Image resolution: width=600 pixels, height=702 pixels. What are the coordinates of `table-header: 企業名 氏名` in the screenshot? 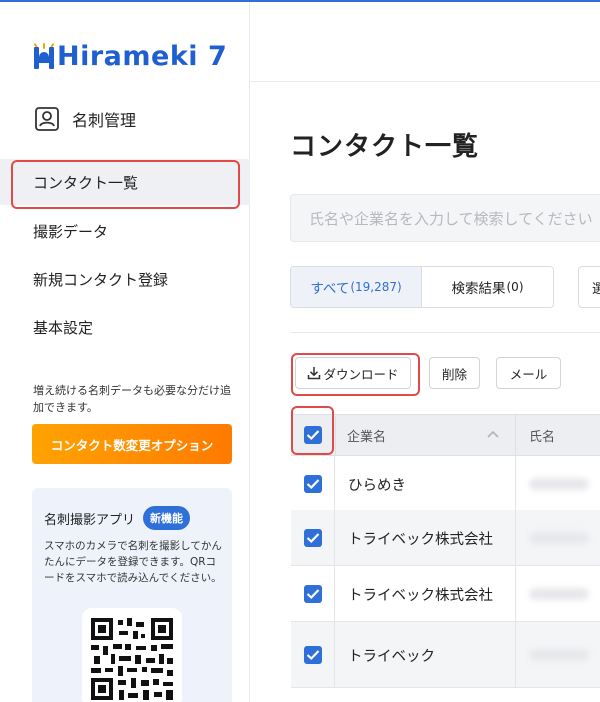 It's located at (445, 435).